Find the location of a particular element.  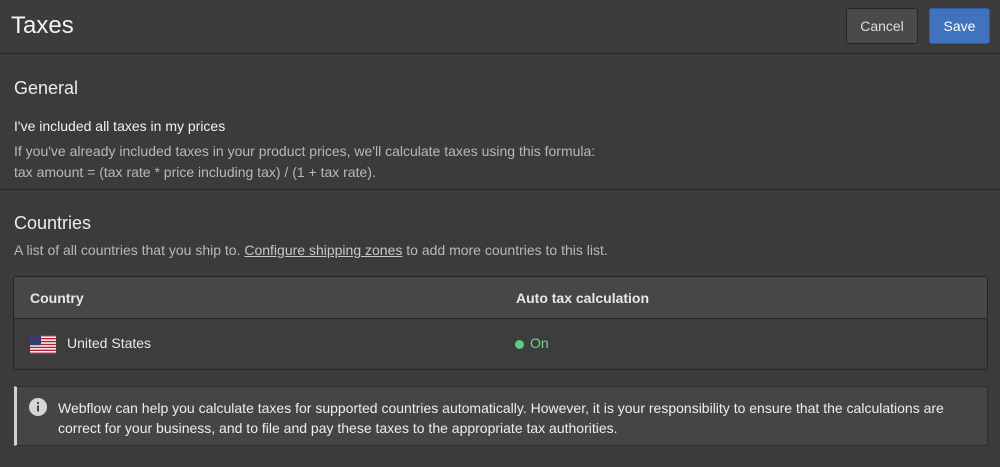

cancel-button: Cancel is located at coordinates (882, 26).